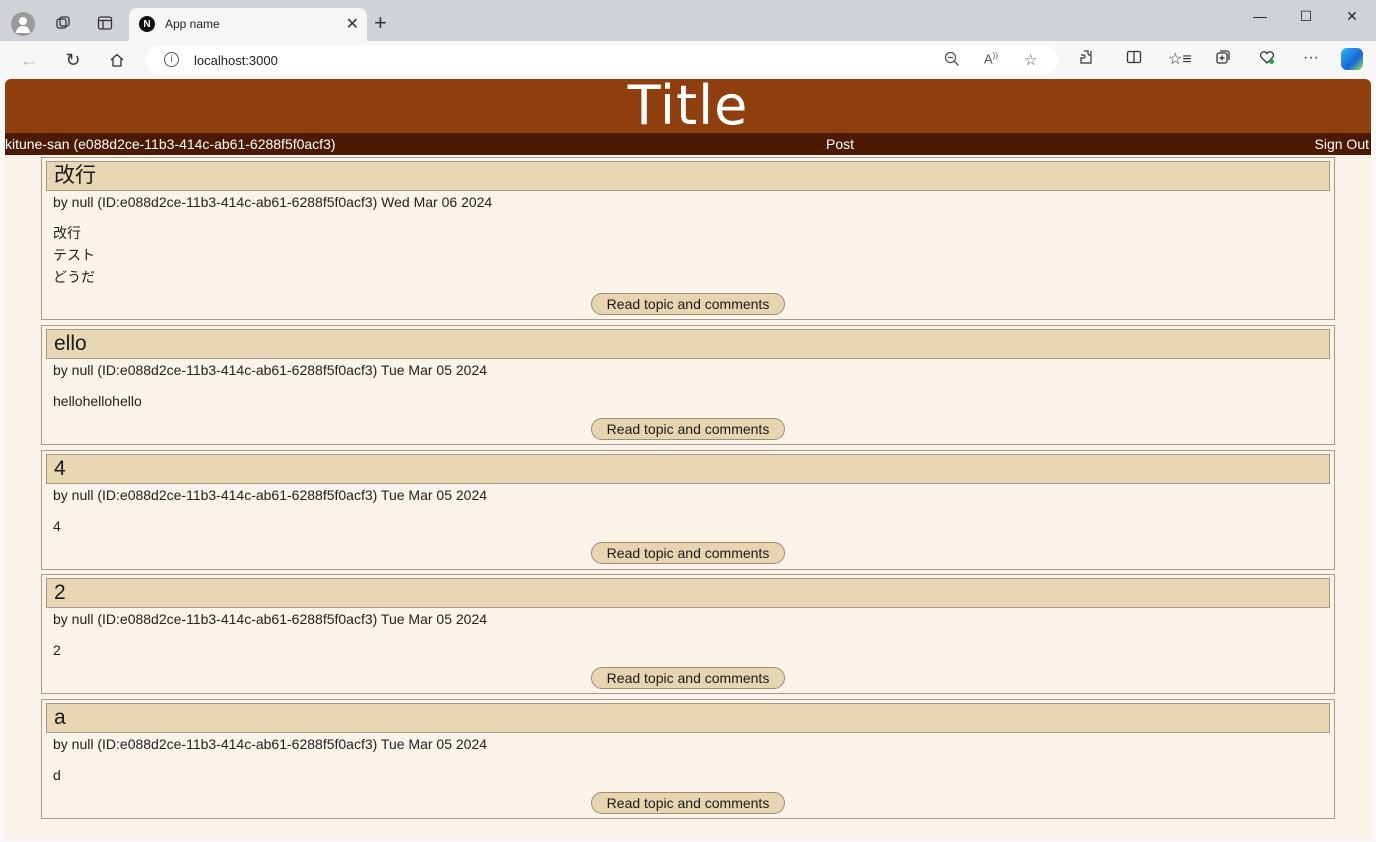 The image size is (1376, 842). Describe the element at coordinates (688, 593) in the screenshot. I see `post-title: 2` at that location.